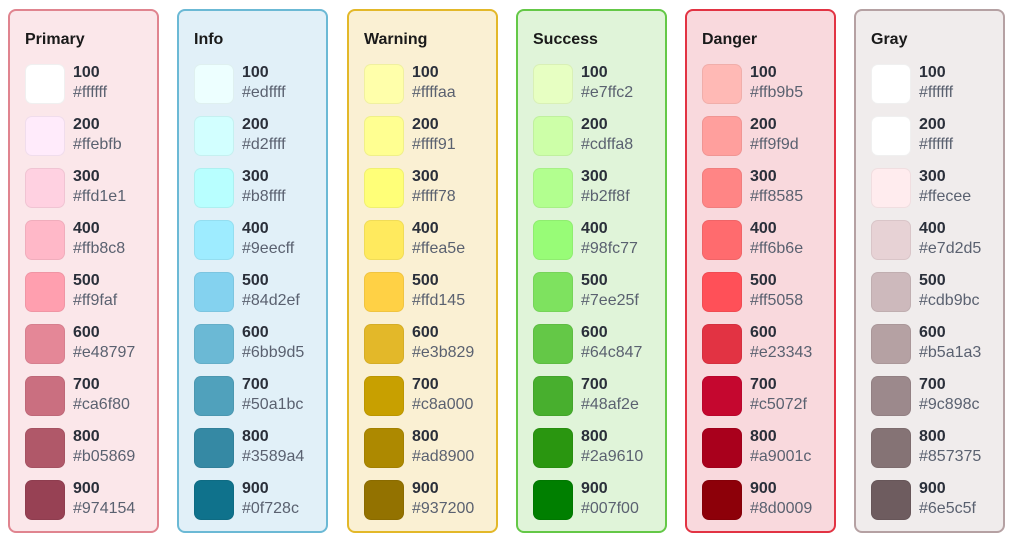  I want to click on color-entry: 300 #b8ffff, so click(259, 189).